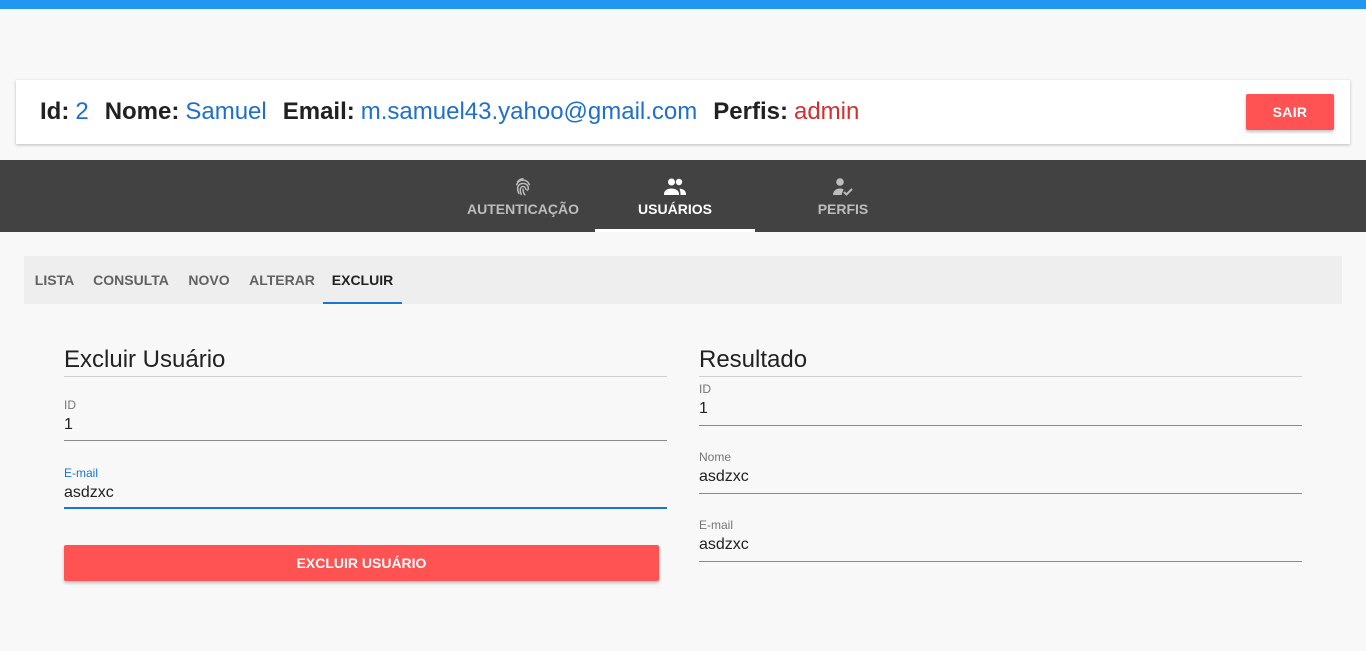 The height and width of the screenshot is (651, 1366). I want to click on fingerprint-icon, so click(523, 187).